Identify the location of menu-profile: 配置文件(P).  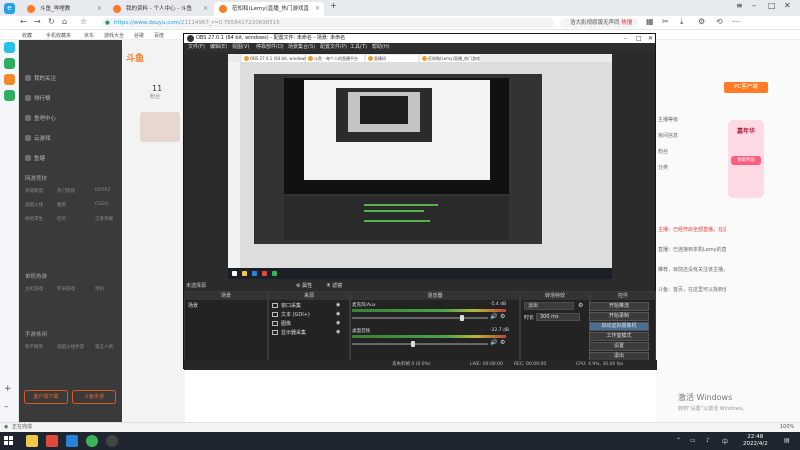
(333, 47).